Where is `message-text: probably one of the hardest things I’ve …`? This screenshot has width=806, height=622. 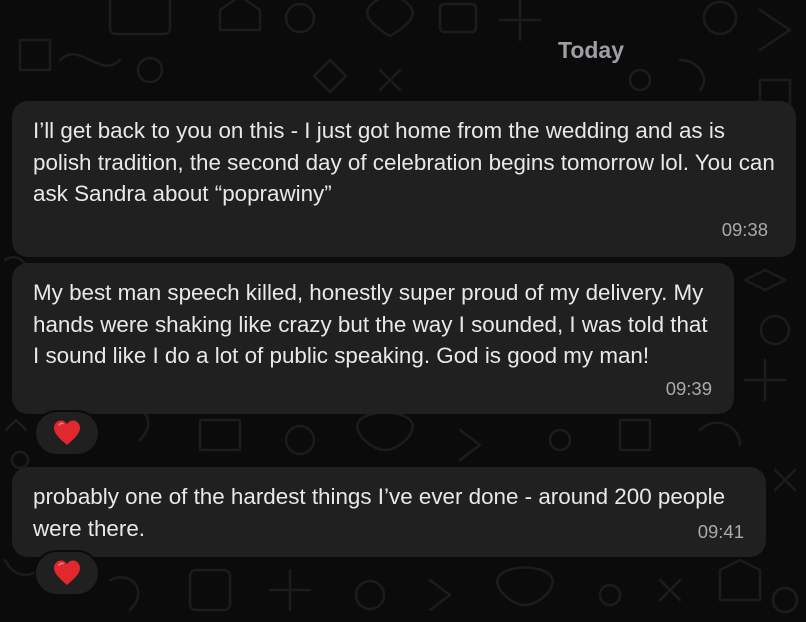 message-text: probably one of the hardest things I’ve … is located at coordinates (379, 512).